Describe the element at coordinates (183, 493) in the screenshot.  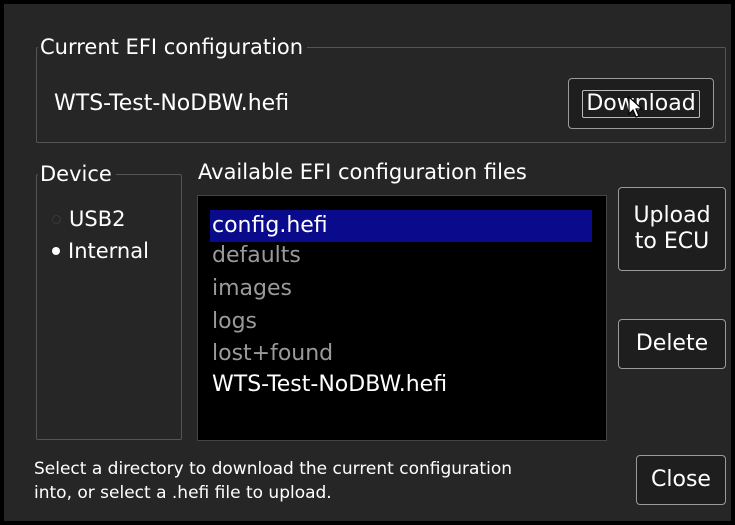
I see `status-line-2: into, or select a .hefi file to upload.` at that location.